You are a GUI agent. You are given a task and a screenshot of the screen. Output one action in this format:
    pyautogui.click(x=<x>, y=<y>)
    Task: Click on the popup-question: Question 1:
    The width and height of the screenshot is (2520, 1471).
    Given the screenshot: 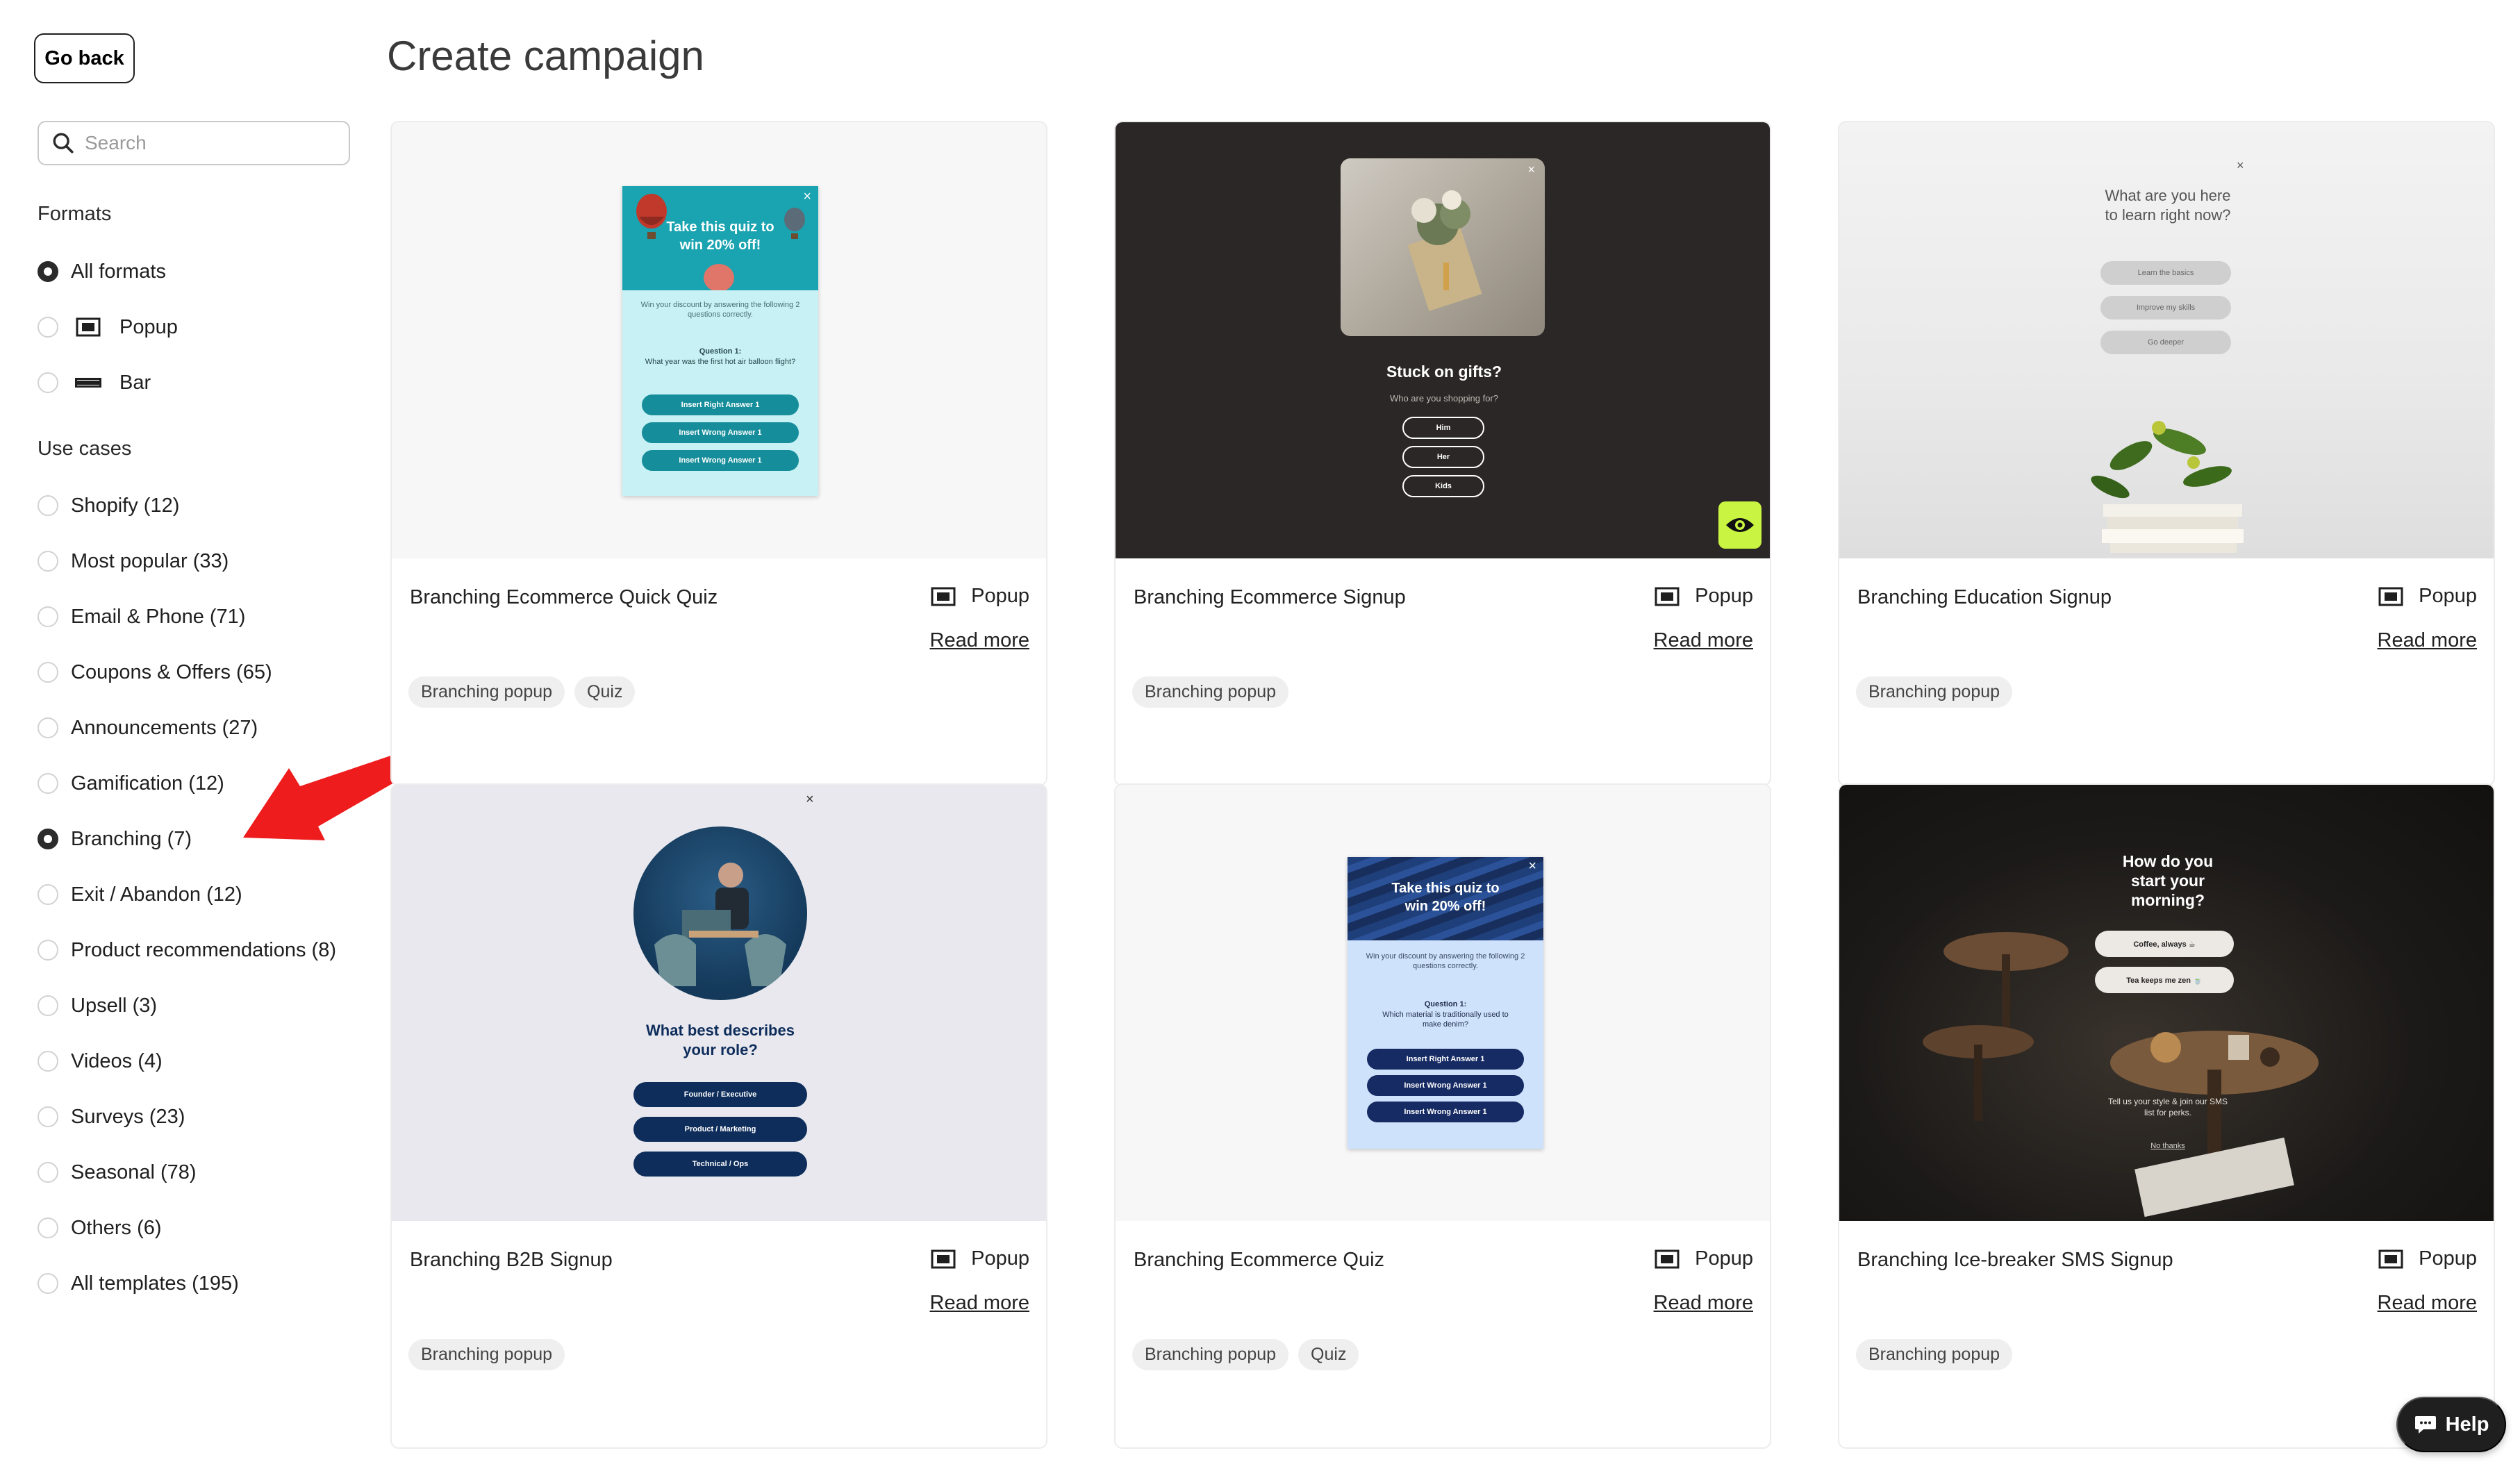 What is the action you would take?
    pyautogui.click(x=1445, y=1004)
    